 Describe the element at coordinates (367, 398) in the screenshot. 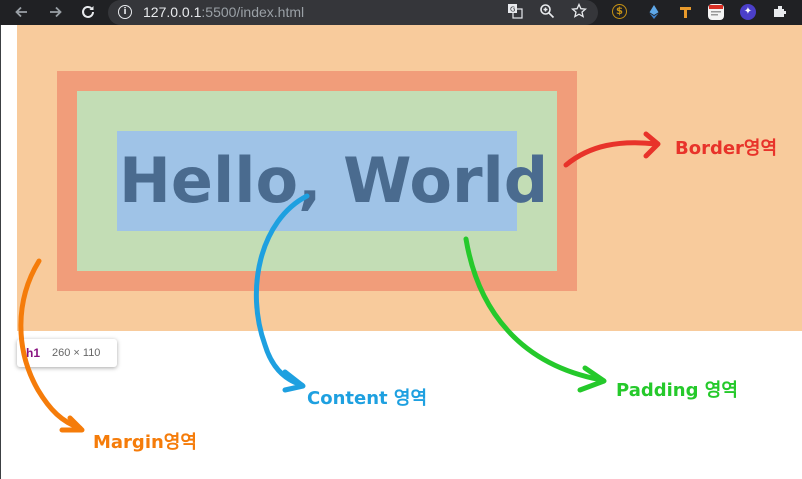

I see `content-label: Content 영역` at that location.